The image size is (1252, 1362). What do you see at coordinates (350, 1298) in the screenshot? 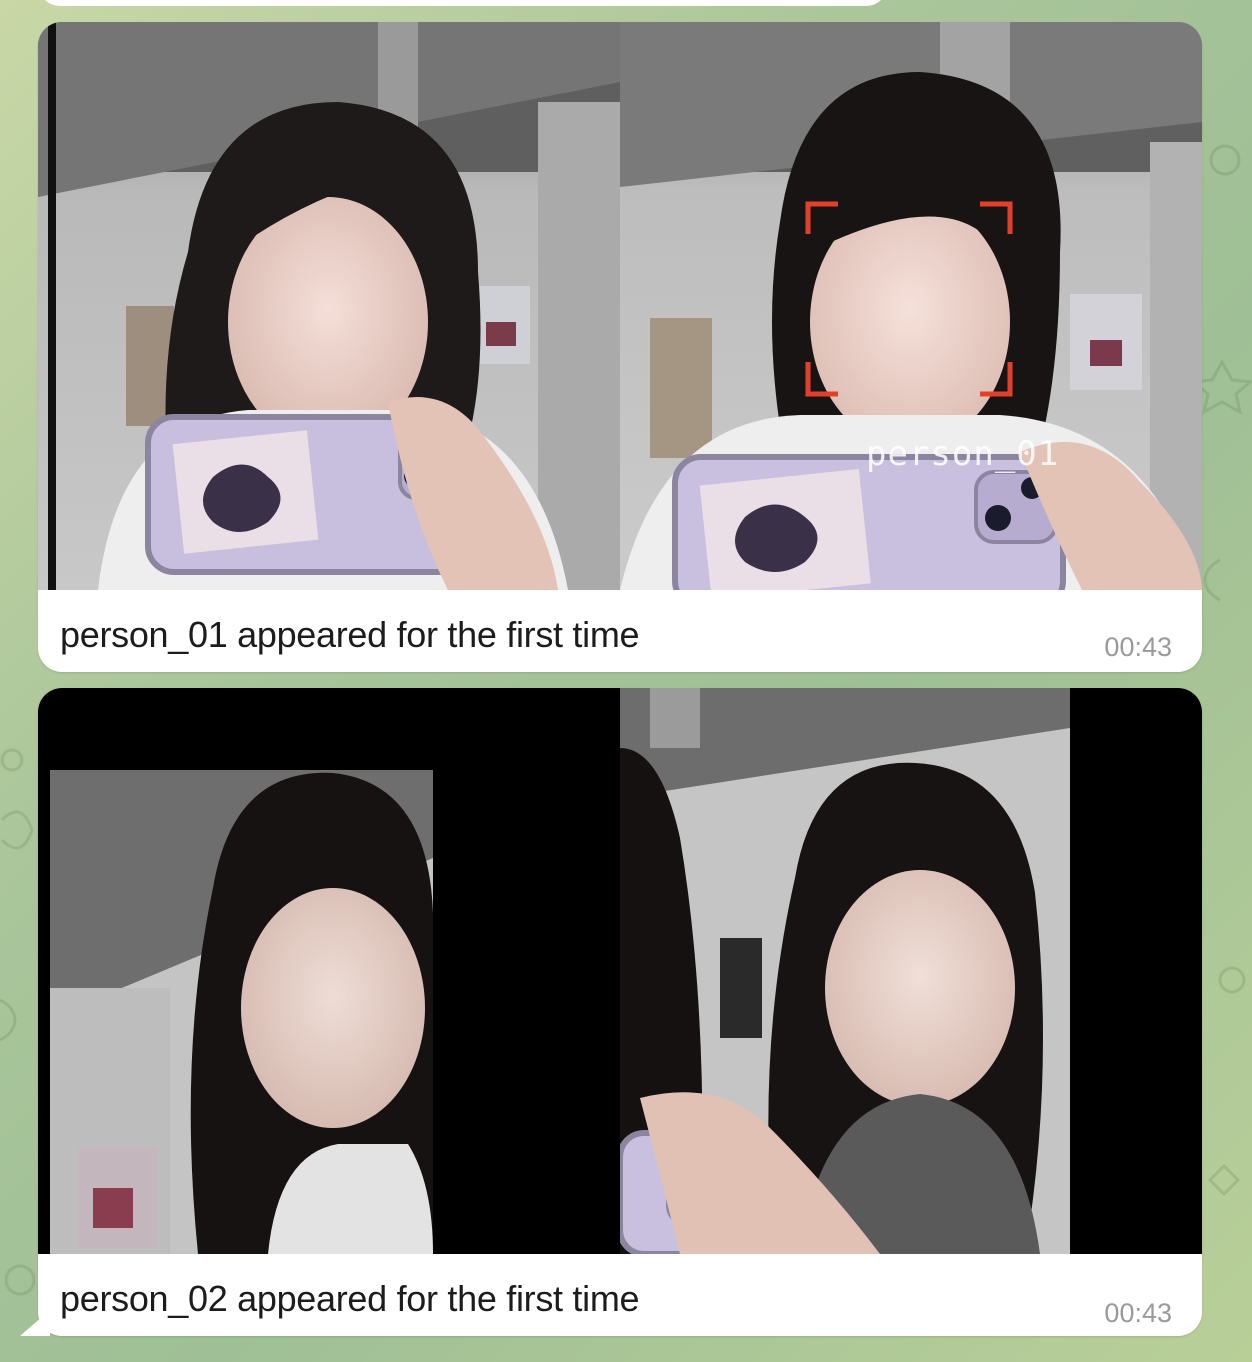
I see `message-caption: person_02 appeared for the first time` at bounding box center [350, 1298].